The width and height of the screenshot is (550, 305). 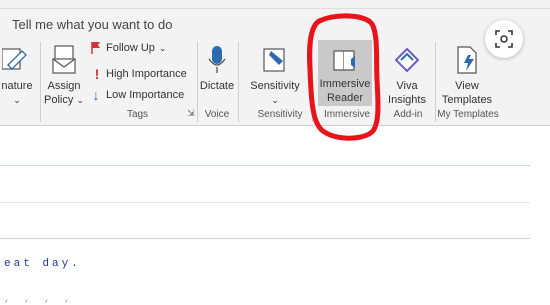 I want to click on scan-button, so click(x=504, y=39).